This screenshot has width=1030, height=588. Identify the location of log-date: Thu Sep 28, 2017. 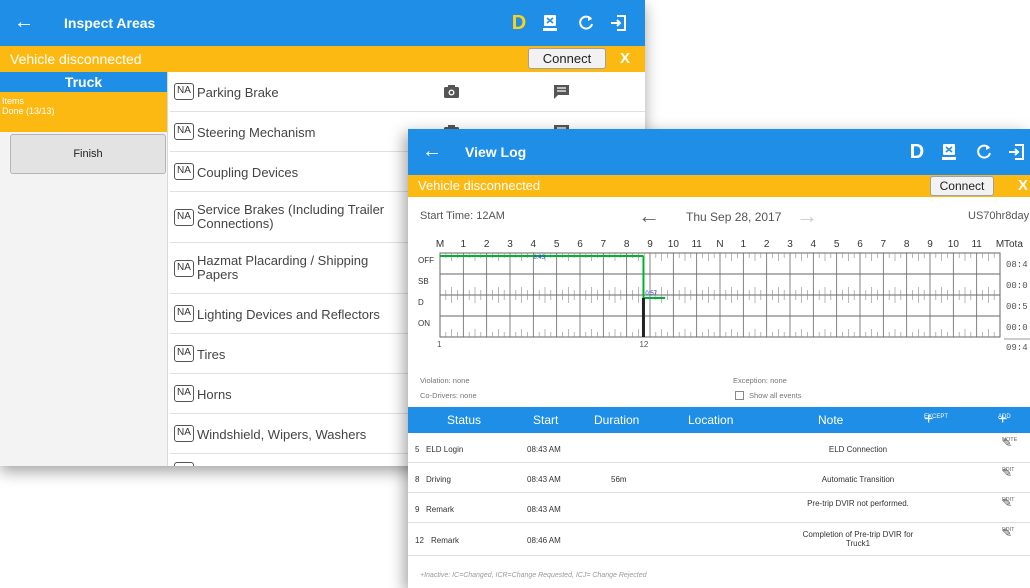
(734, 217).